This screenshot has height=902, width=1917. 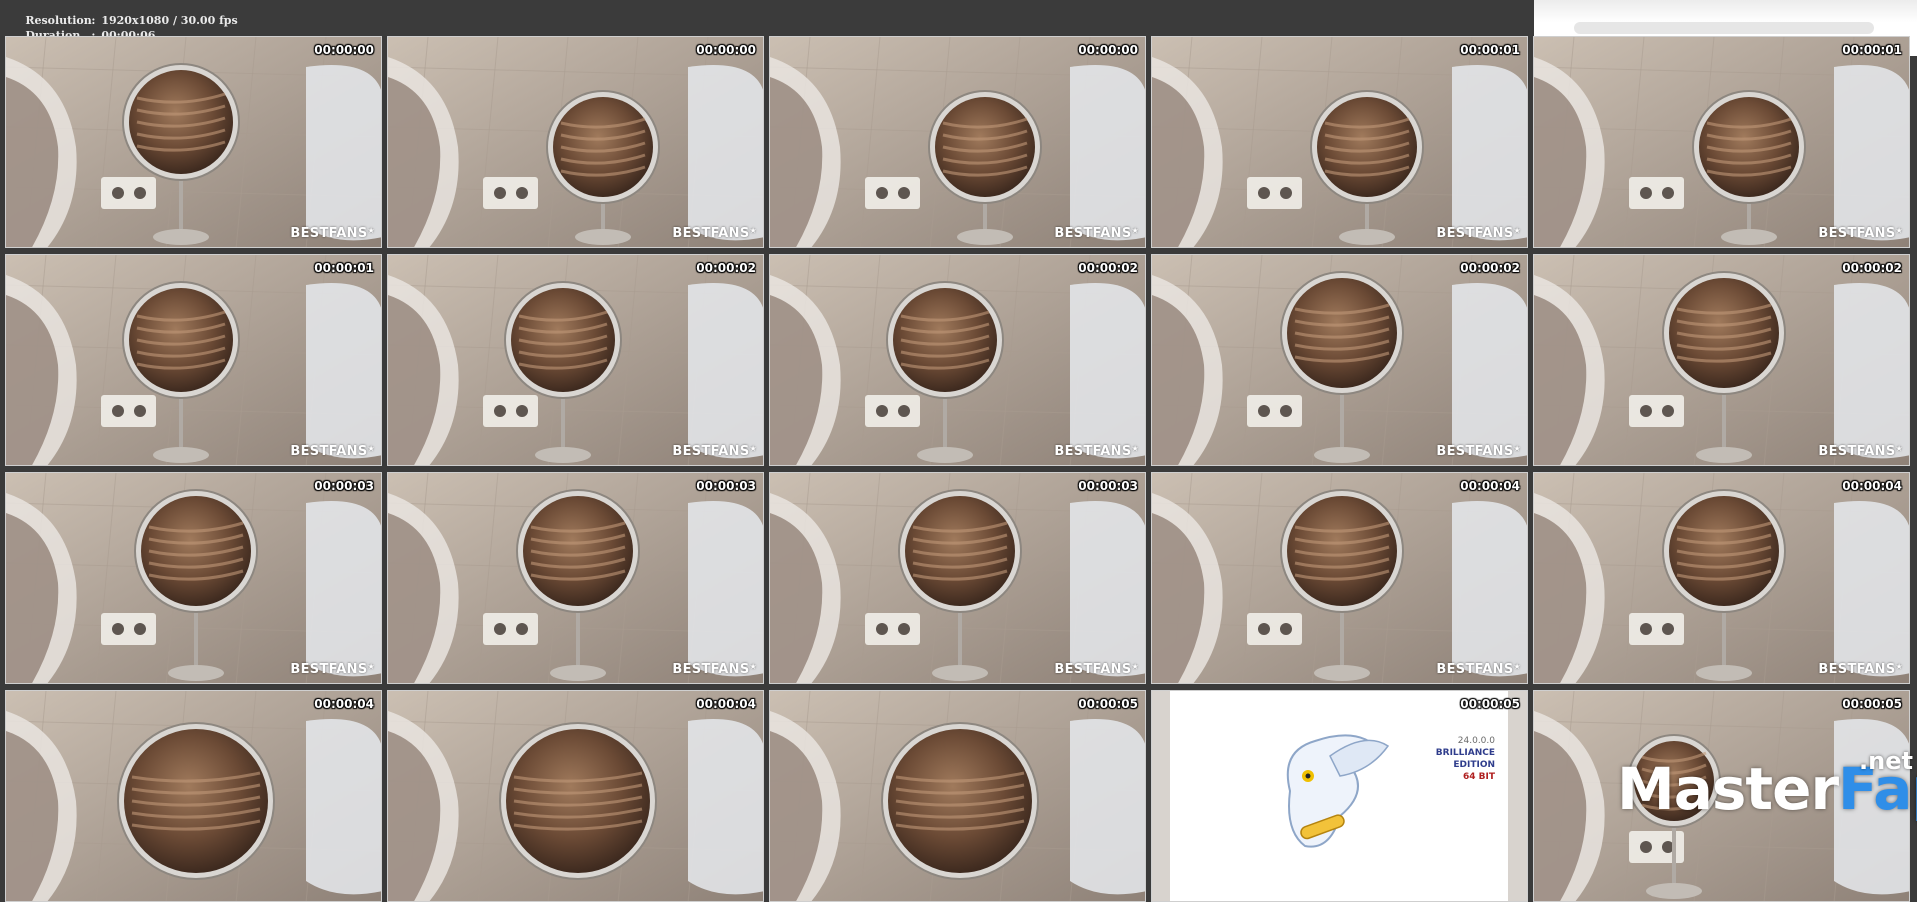 What do you see at coordinates (1460, 759) in the screenshot?
I see `installer-edition-text: 24.0.0.0 BRILLIANCE EDITION 64 BIT` at bounding box center [1460, 759].